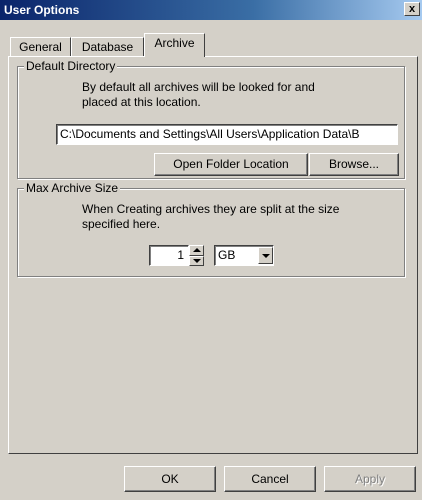 The width and height of the screenshot is (422, 500). I want to click on max-archive-size-description-line2: specified here., so click(121, 224).